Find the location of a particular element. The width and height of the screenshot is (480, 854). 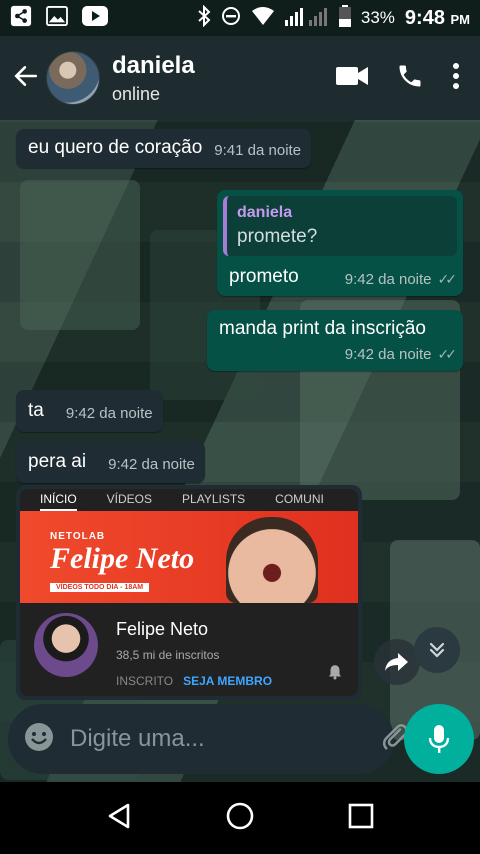

voice-message-button is located at coordinates (439, 739).